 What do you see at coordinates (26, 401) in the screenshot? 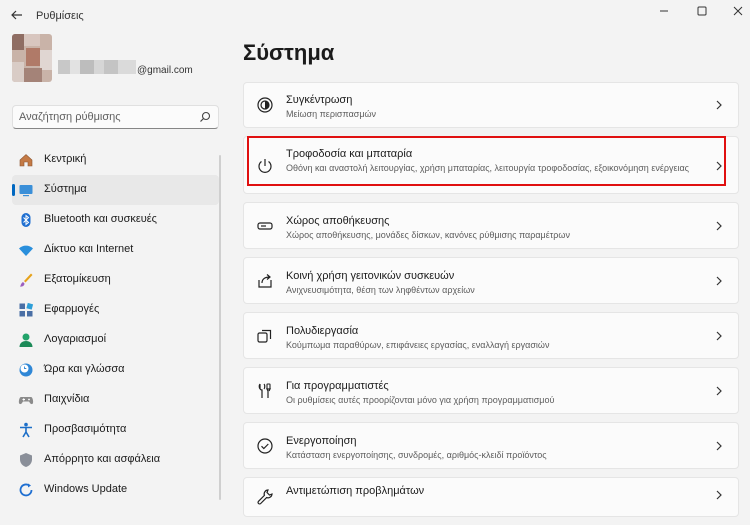
I see `gamepad-icon` at bounding box center [26, 401].